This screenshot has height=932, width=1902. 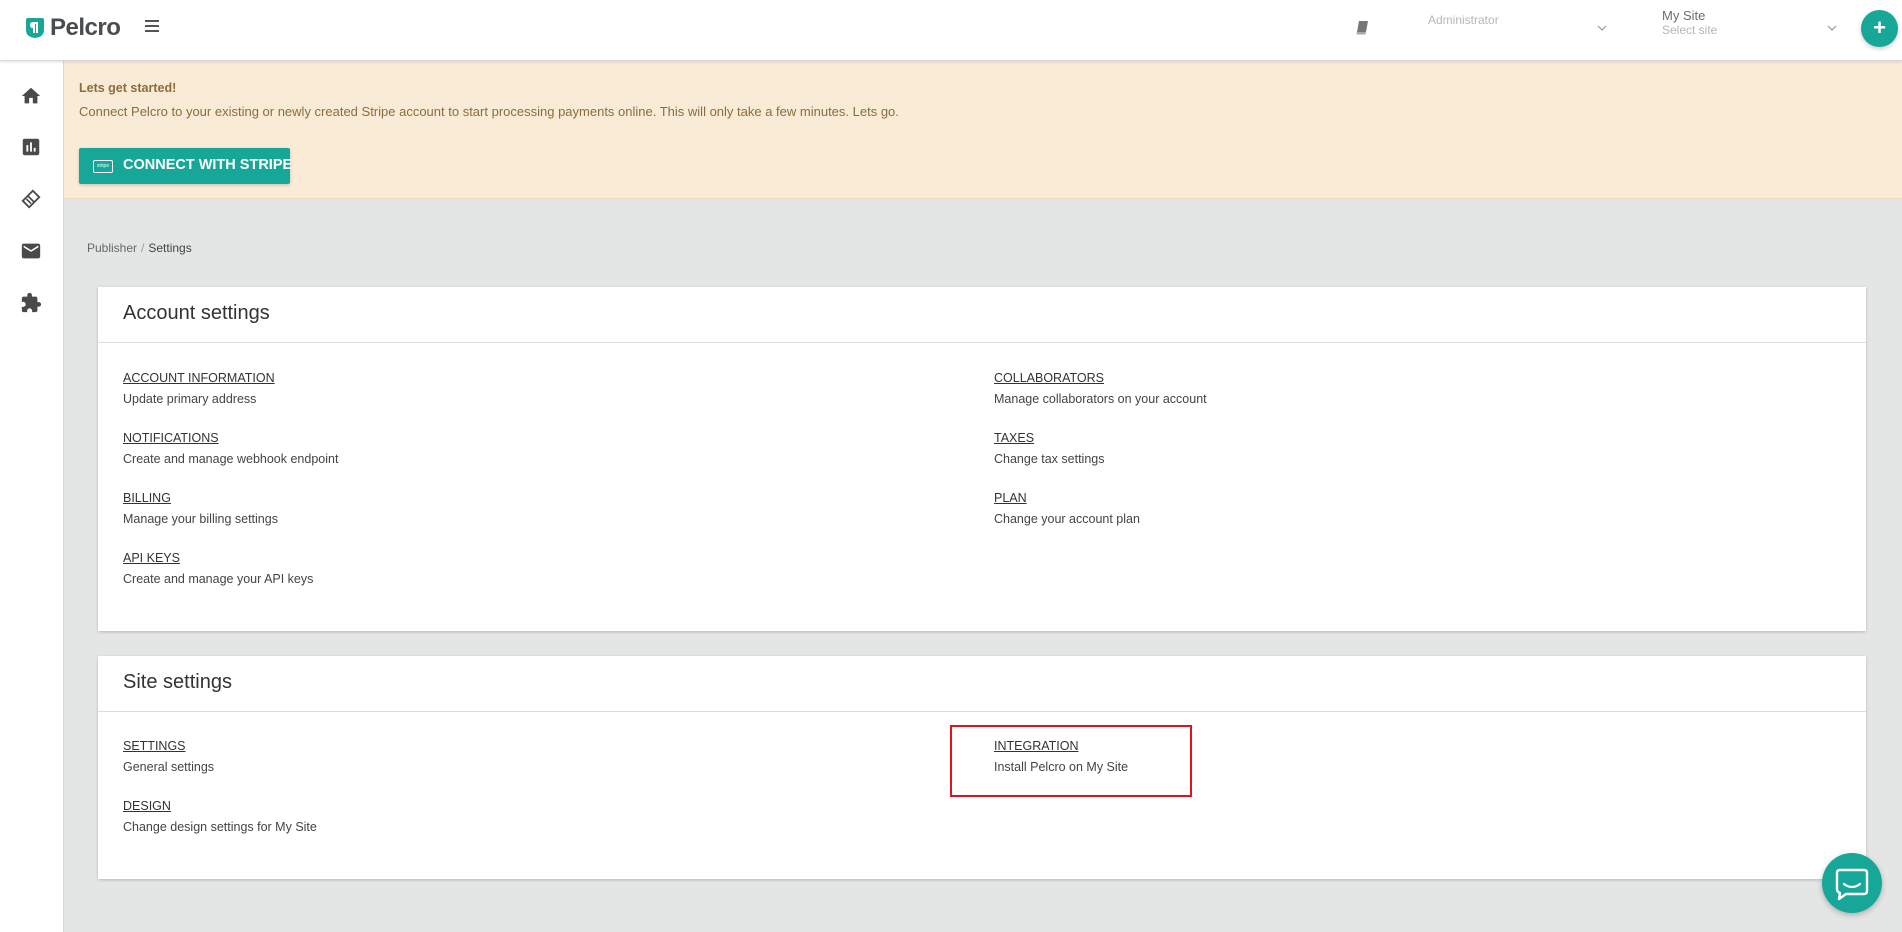 I want to click on site-settings-title: Site settings, so click(x=177, y=682).